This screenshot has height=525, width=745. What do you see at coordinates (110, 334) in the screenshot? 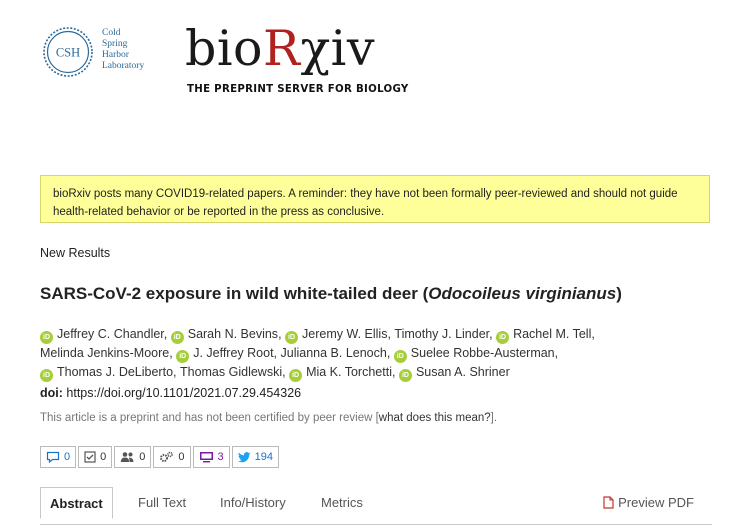
I see `author-name: Jeffrey C. Chandler` at bounding box center [110, 334].